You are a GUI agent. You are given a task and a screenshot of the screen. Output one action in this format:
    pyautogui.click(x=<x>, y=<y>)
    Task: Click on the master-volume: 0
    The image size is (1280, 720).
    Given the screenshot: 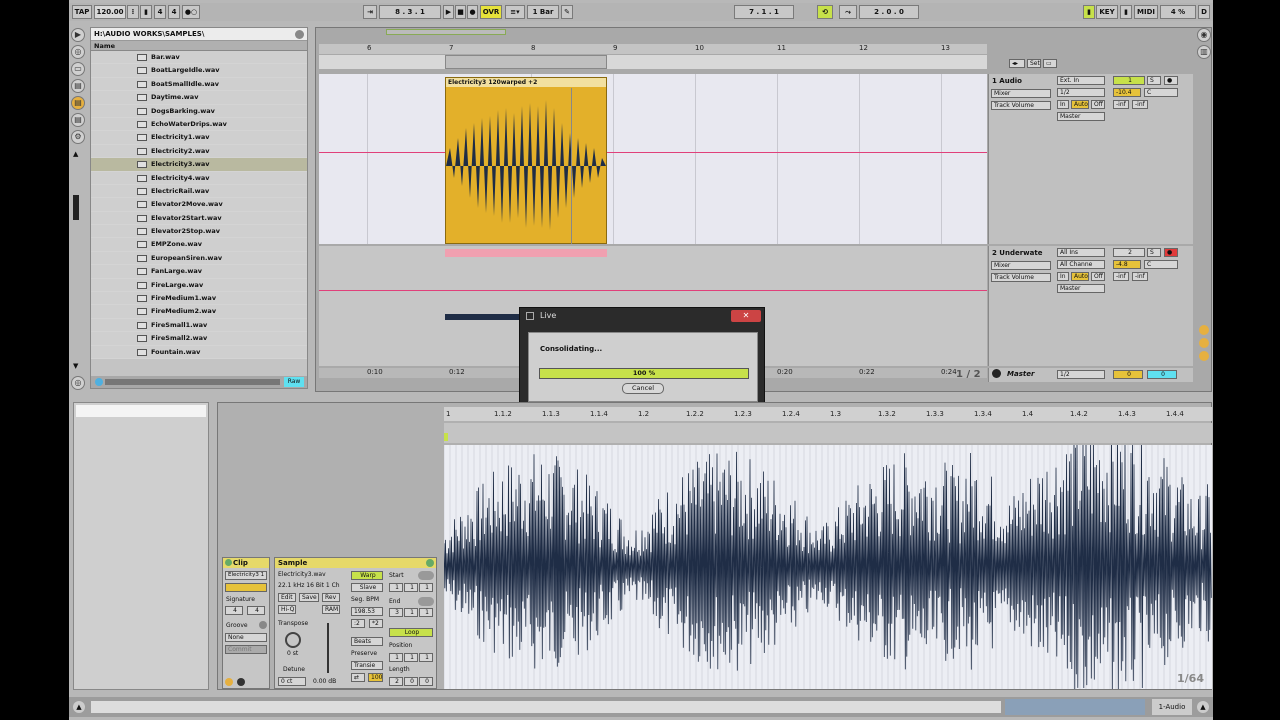 What is the action you would take?
    pyautogui.click(x=1128, y=374)
    